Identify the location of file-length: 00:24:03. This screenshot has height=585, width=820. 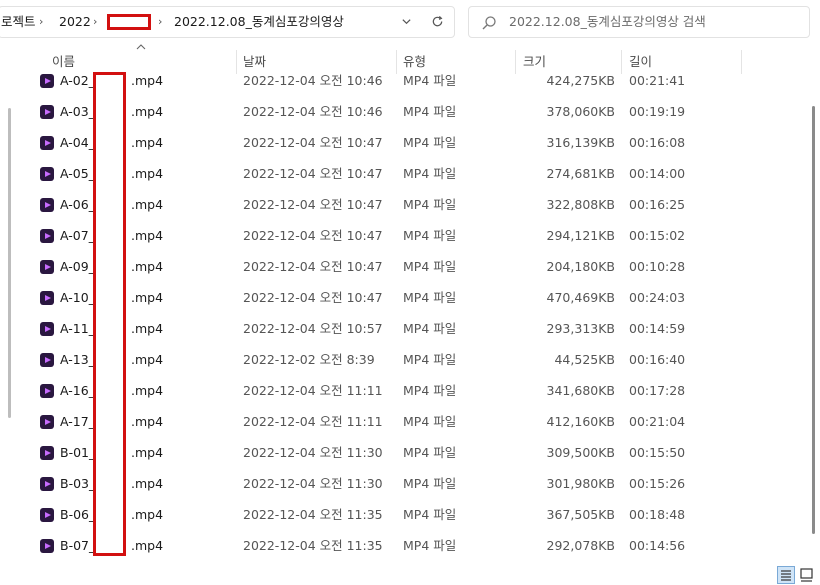
(657, 297).